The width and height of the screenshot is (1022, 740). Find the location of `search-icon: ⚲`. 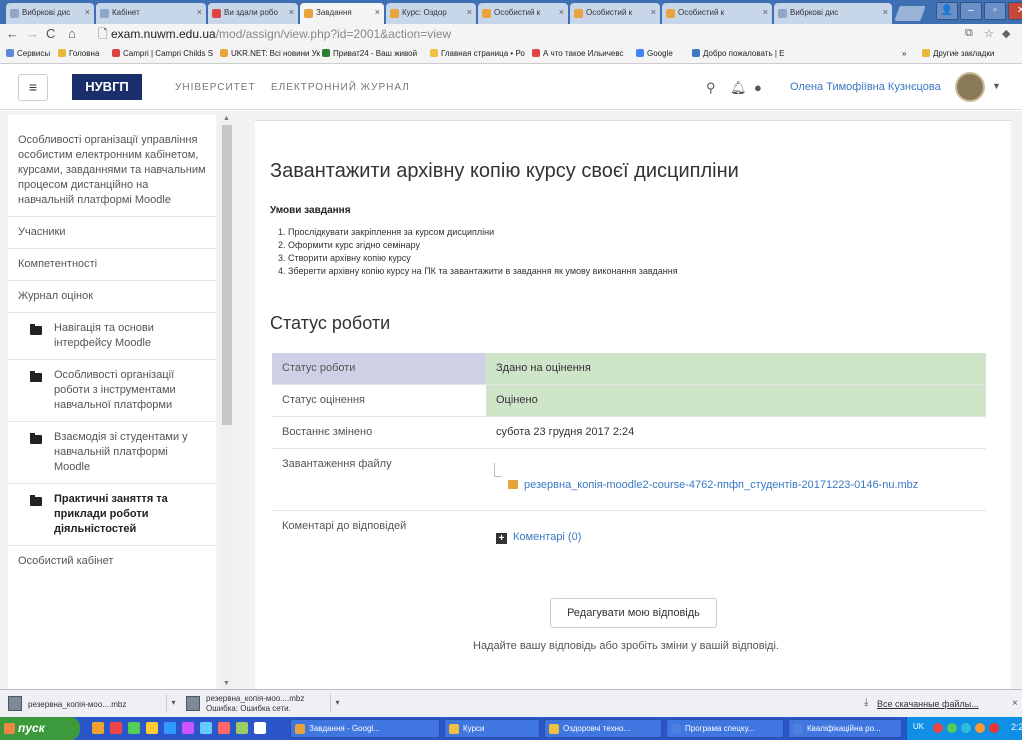

search-icon: ⚲ is located at coordinates (711, 88).